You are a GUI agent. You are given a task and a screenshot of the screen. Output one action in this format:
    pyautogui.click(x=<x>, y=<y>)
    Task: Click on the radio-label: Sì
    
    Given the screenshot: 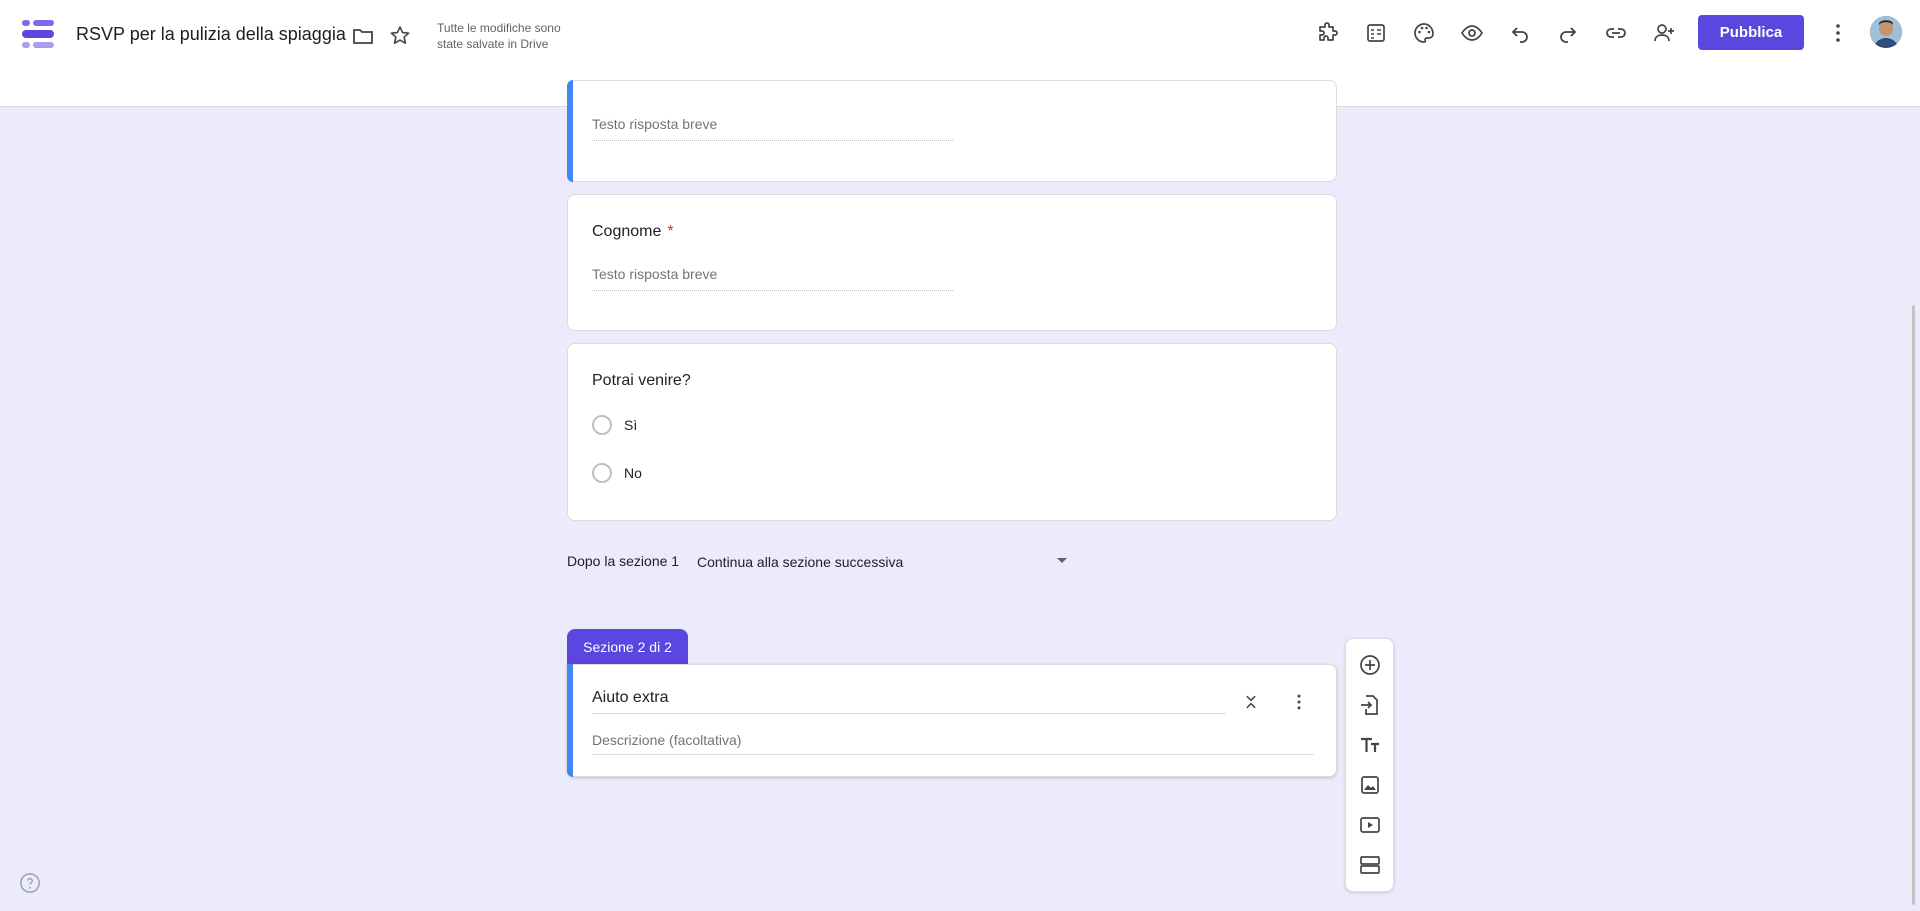 What is the action you would take?
    pyautogui.click(x=631, y=425)
    